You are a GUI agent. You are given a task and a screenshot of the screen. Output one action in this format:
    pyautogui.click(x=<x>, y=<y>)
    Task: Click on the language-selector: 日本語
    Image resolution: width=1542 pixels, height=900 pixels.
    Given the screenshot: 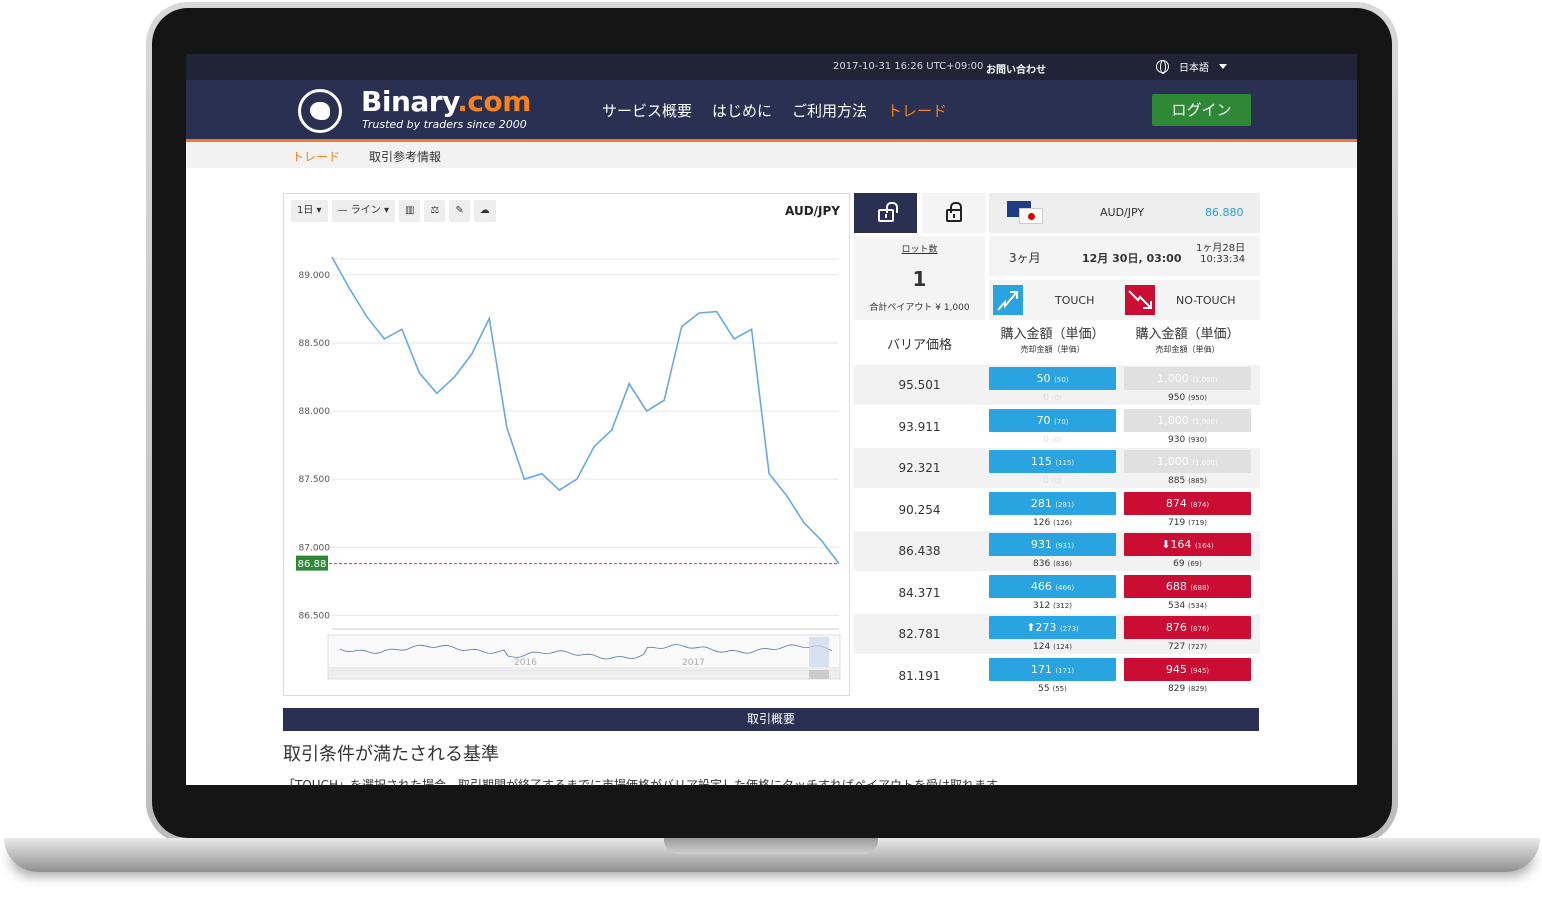 What is the action you would take?
    pyautogui.click(x=1191, y=66)
    